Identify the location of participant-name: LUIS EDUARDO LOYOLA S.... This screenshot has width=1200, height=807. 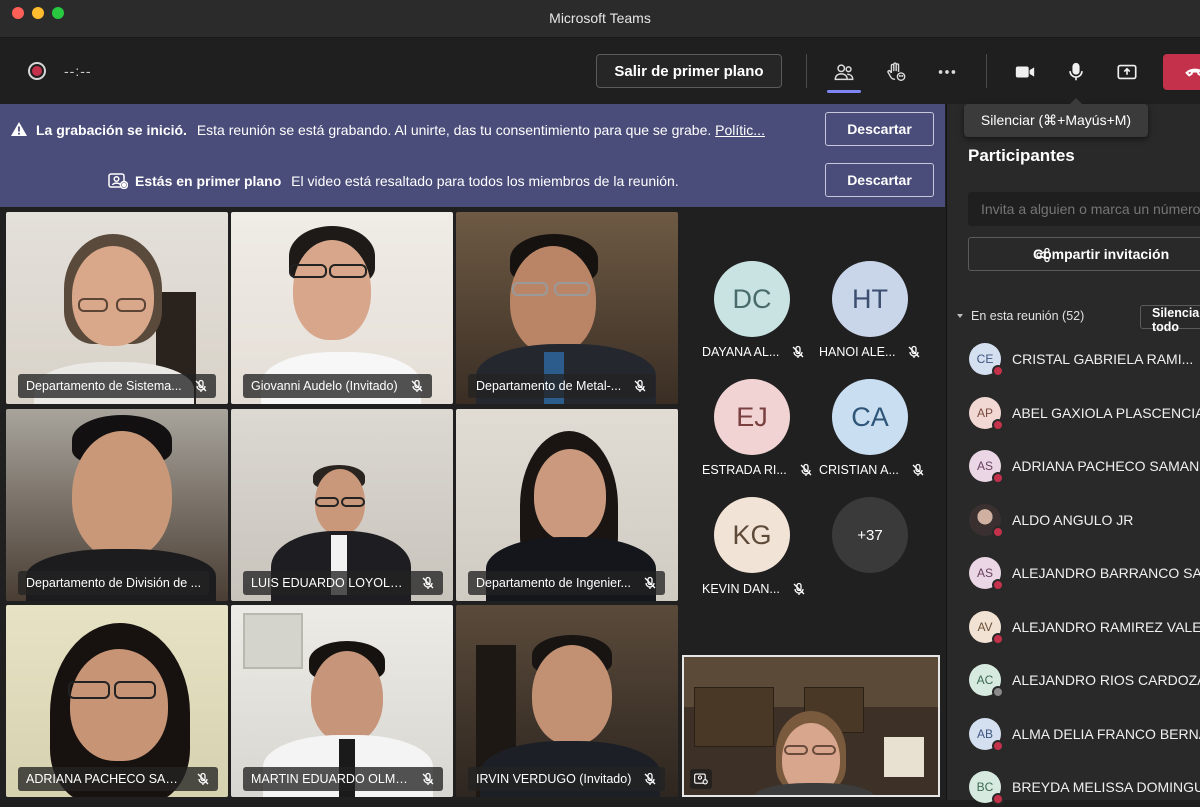
(330, 583).